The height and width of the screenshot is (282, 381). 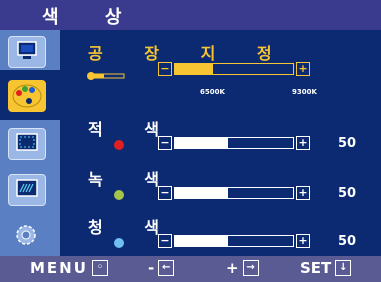 What do you see at coordinates (59, 268) in the screenshot?
I see `menu-key-label: MENU` at bounding box center [59, 268].